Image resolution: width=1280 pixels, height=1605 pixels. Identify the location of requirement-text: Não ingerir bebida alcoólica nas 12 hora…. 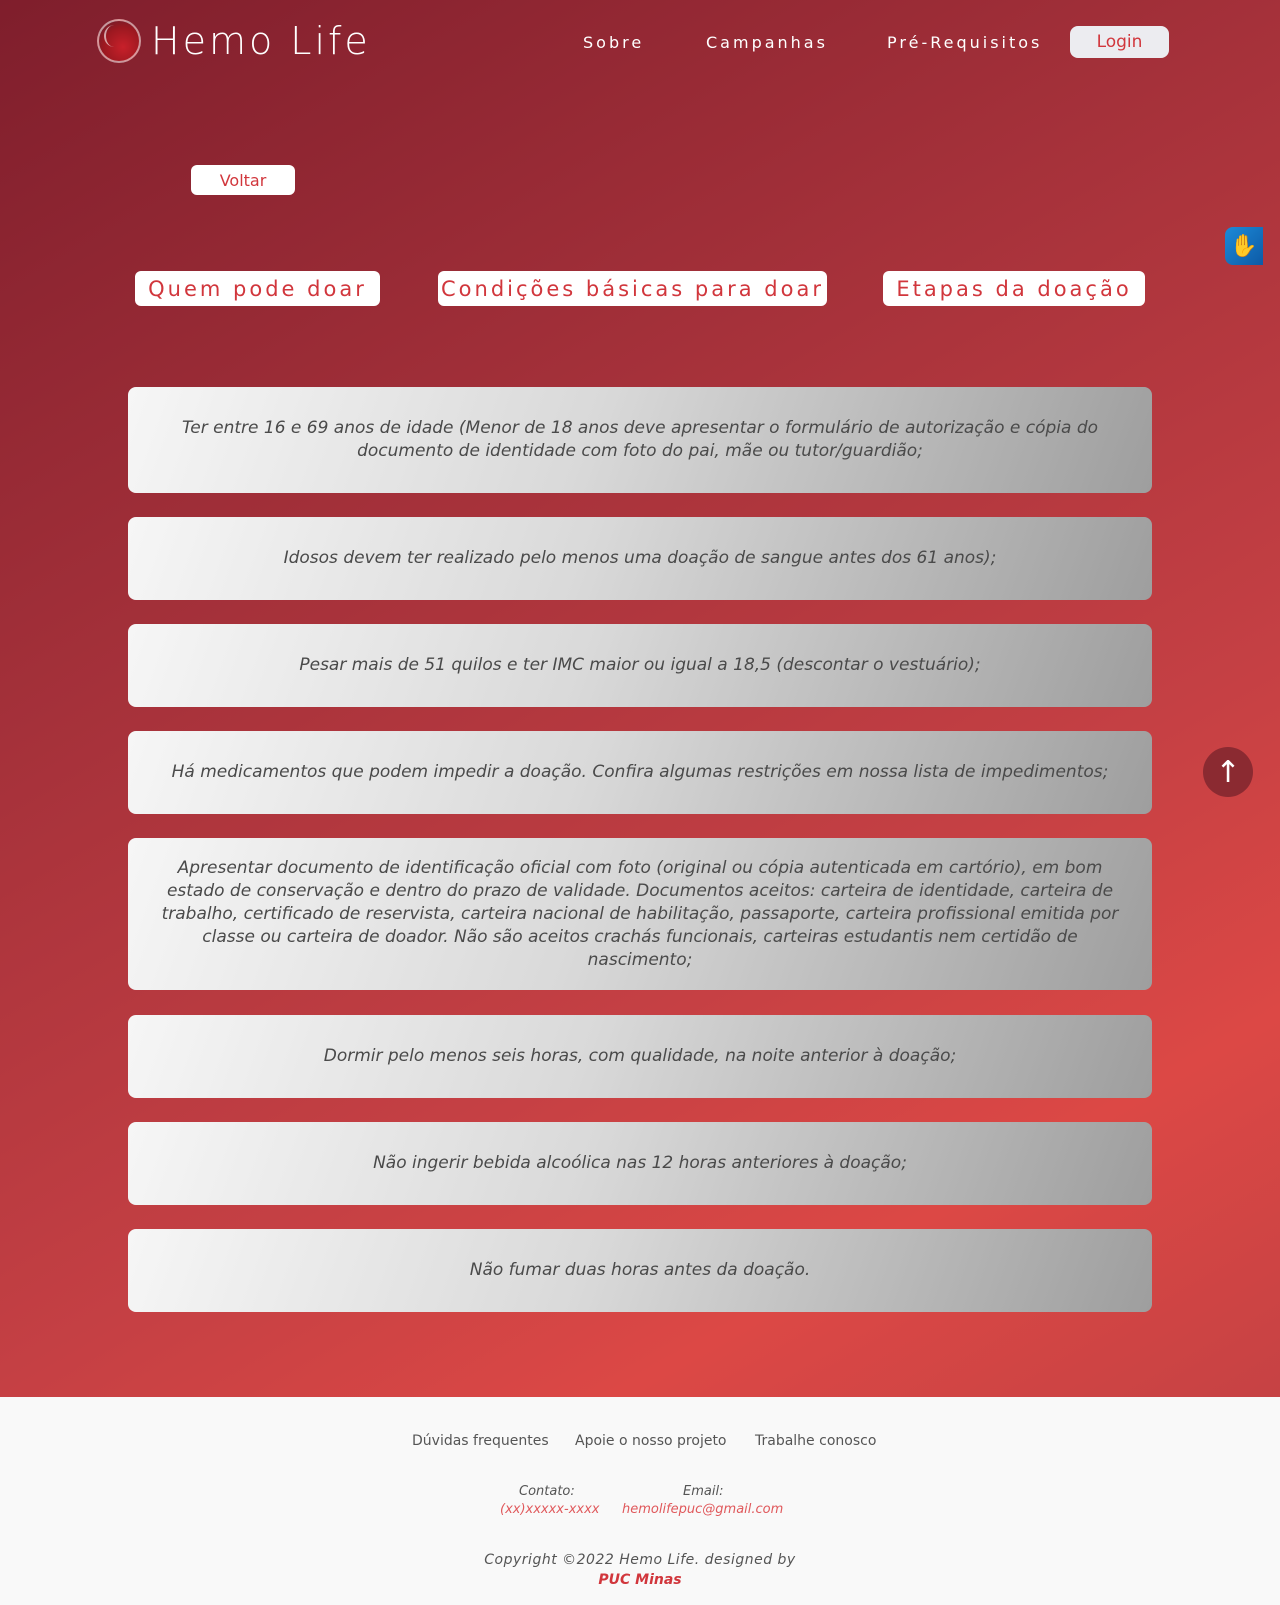
(640, 1163).